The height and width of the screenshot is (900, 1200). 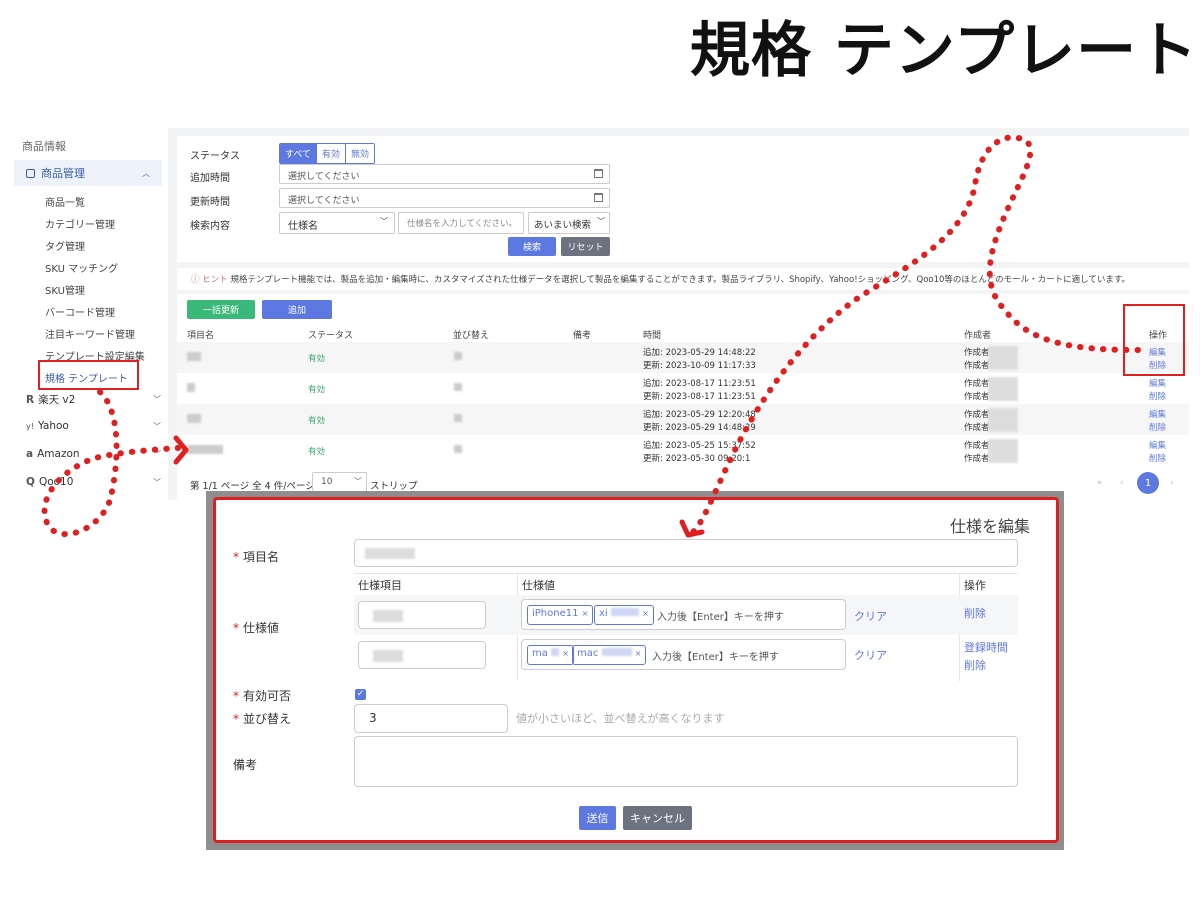 What do you see at coordinates (597, 818) in the screenshot?
I see `submit-button: 送信` at bounding box center [597, 818].